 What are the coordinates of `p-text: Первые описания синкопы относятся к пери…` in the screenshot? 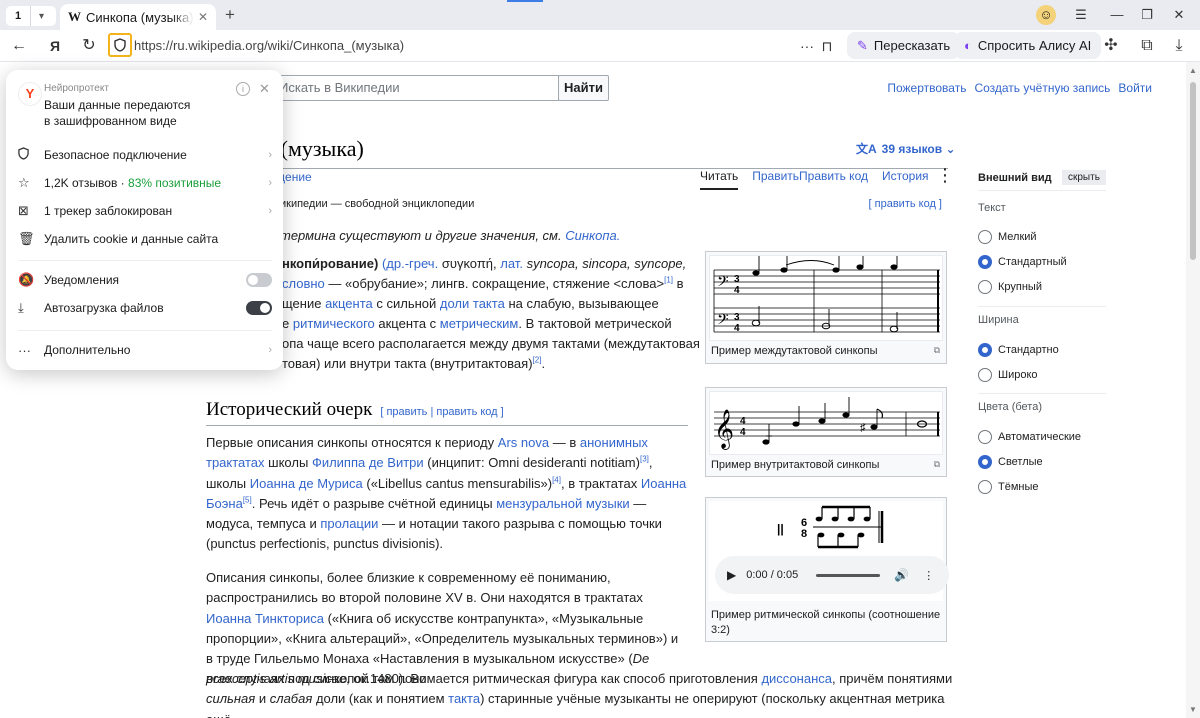 It's located at (350, 442).